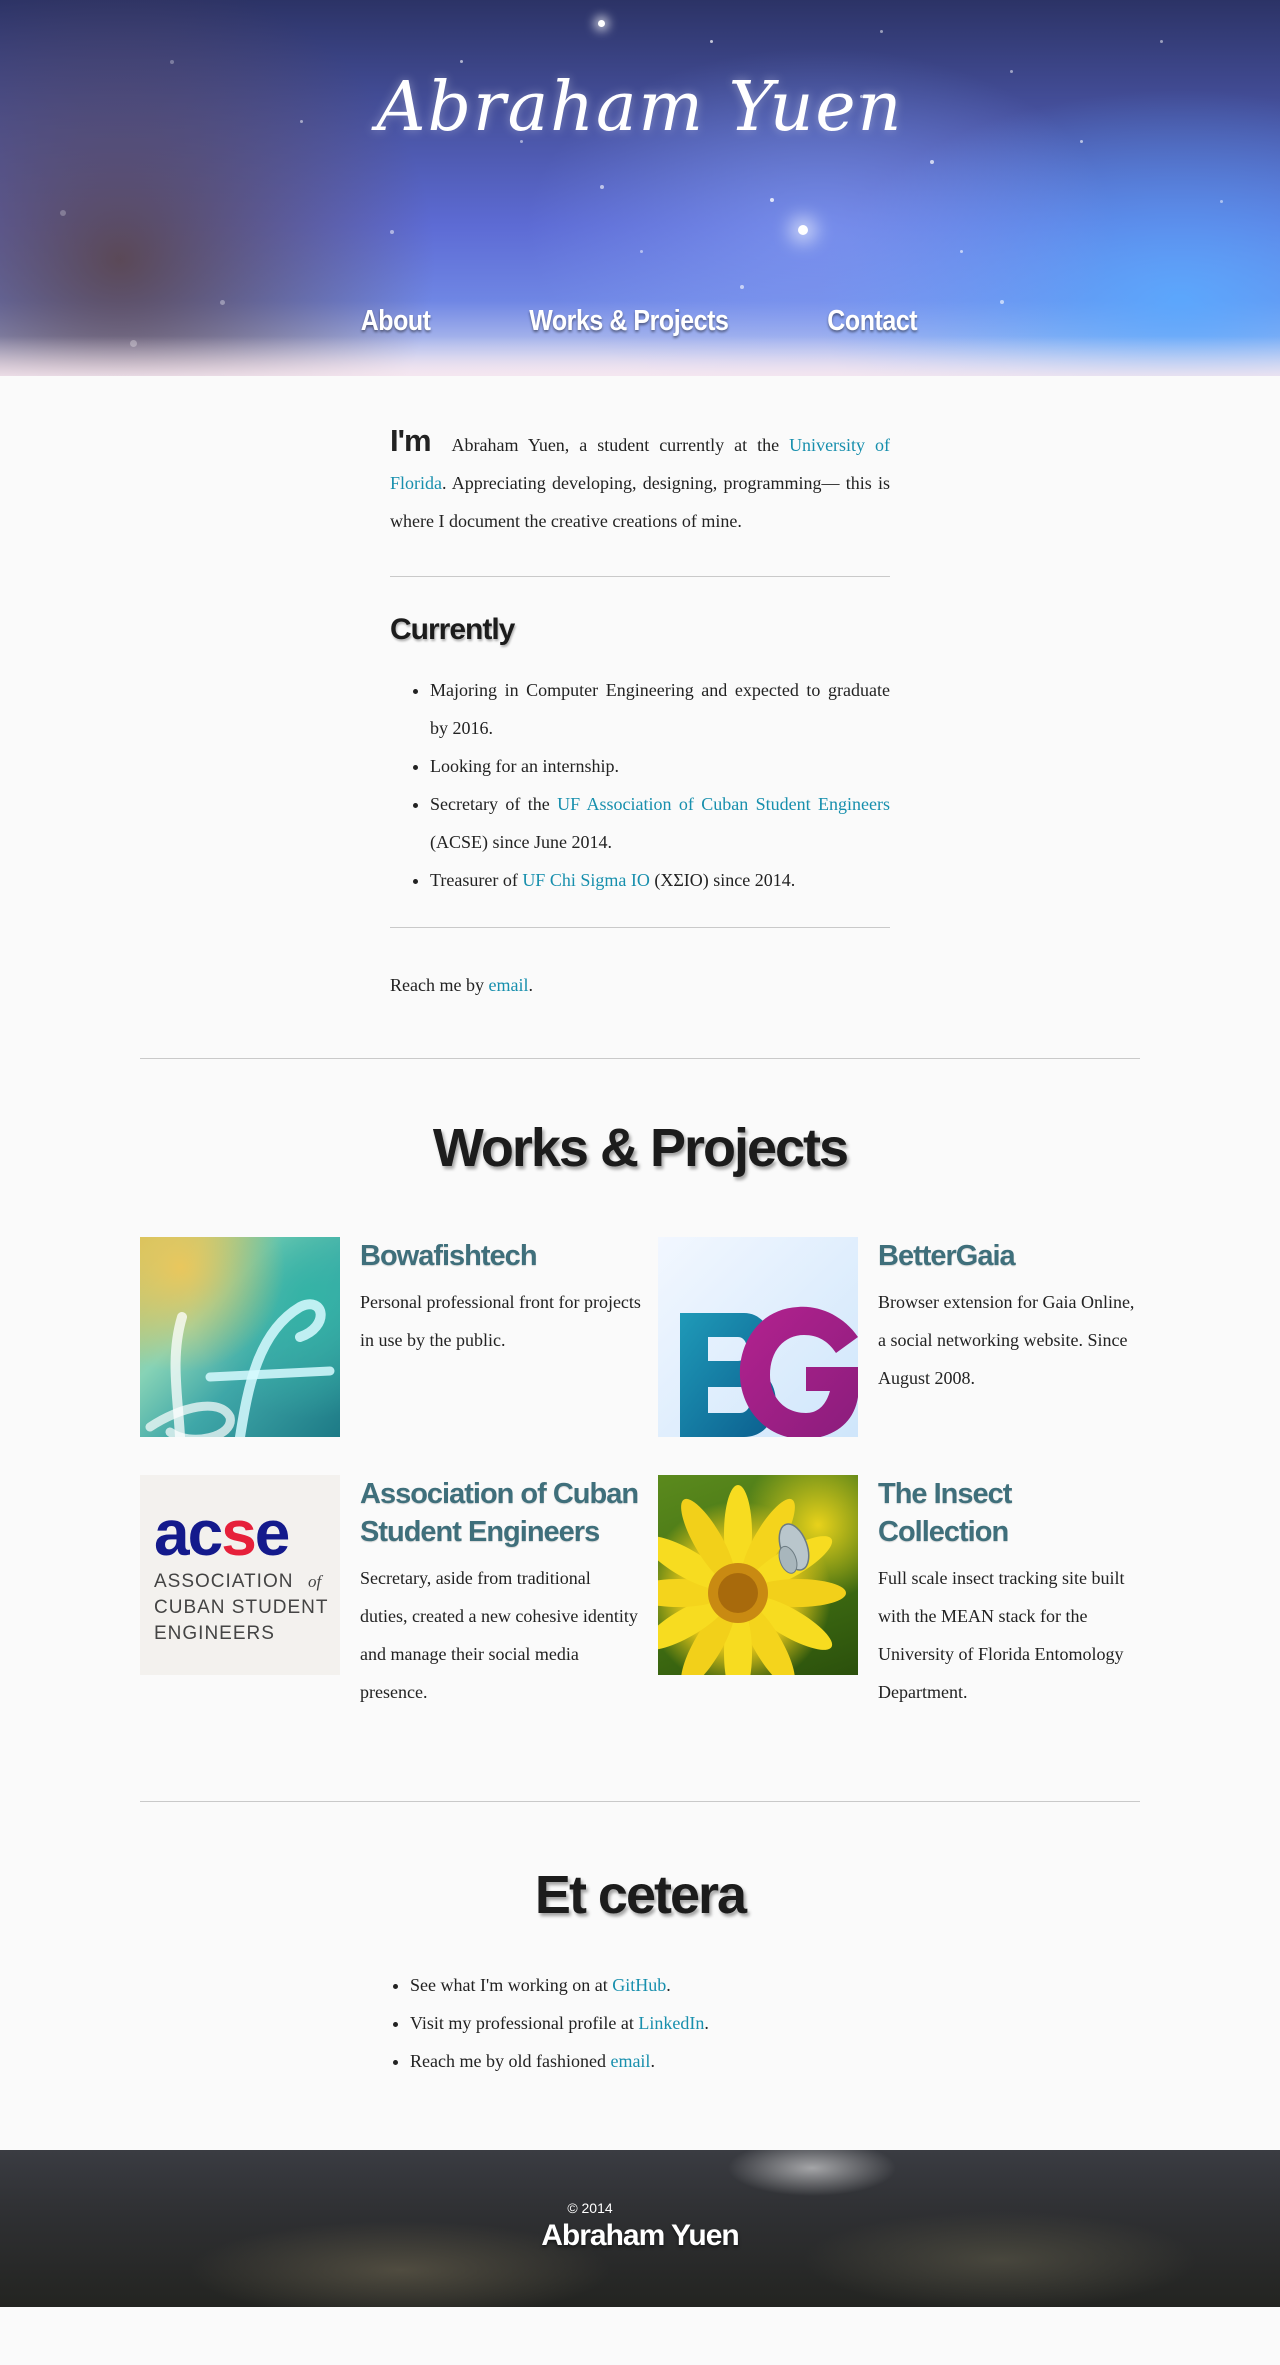  Describe the element at coordinates (660, 766) in the screenshot. I see `currently-item: Looking for an internship.` at that location.